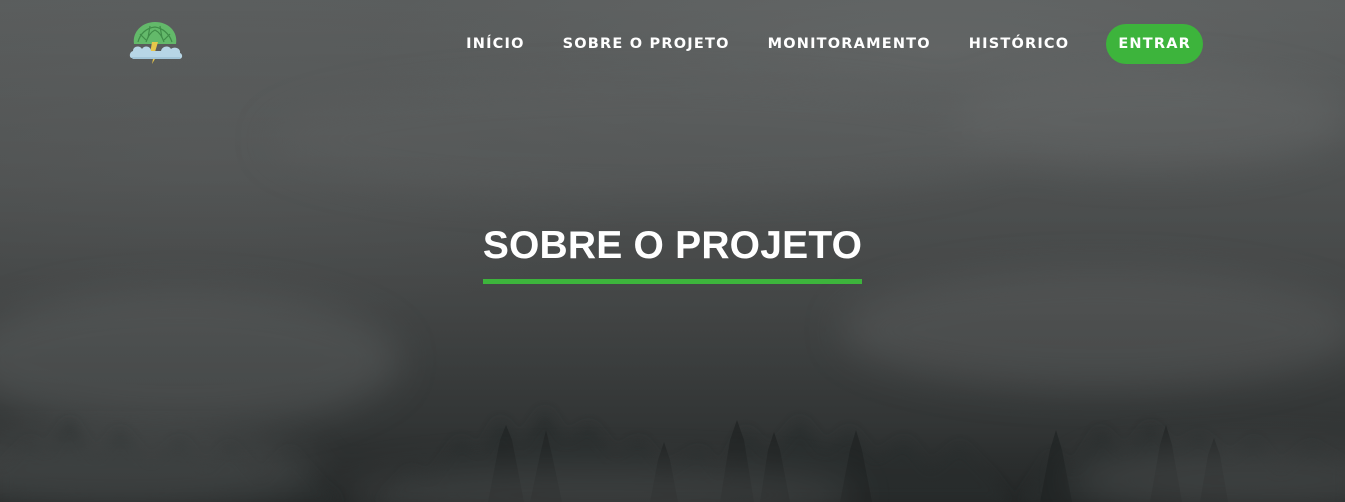 The width and height of the screenshot is (1345, 502). Describe the element at coordinates (156, 43) in the screenshot. I see `tree-cloud-logo-icon` at that location.